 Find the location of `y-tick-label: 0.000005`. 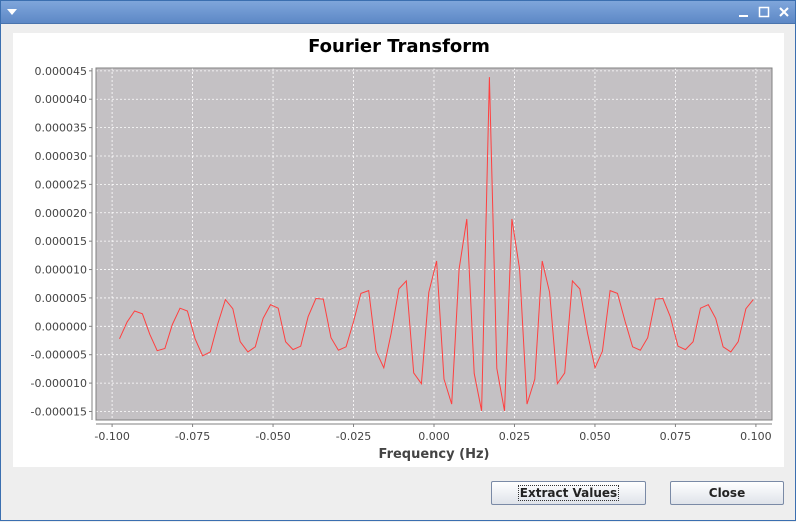

y-tick-label: 0.000005 is located at coordinates (61, 298).